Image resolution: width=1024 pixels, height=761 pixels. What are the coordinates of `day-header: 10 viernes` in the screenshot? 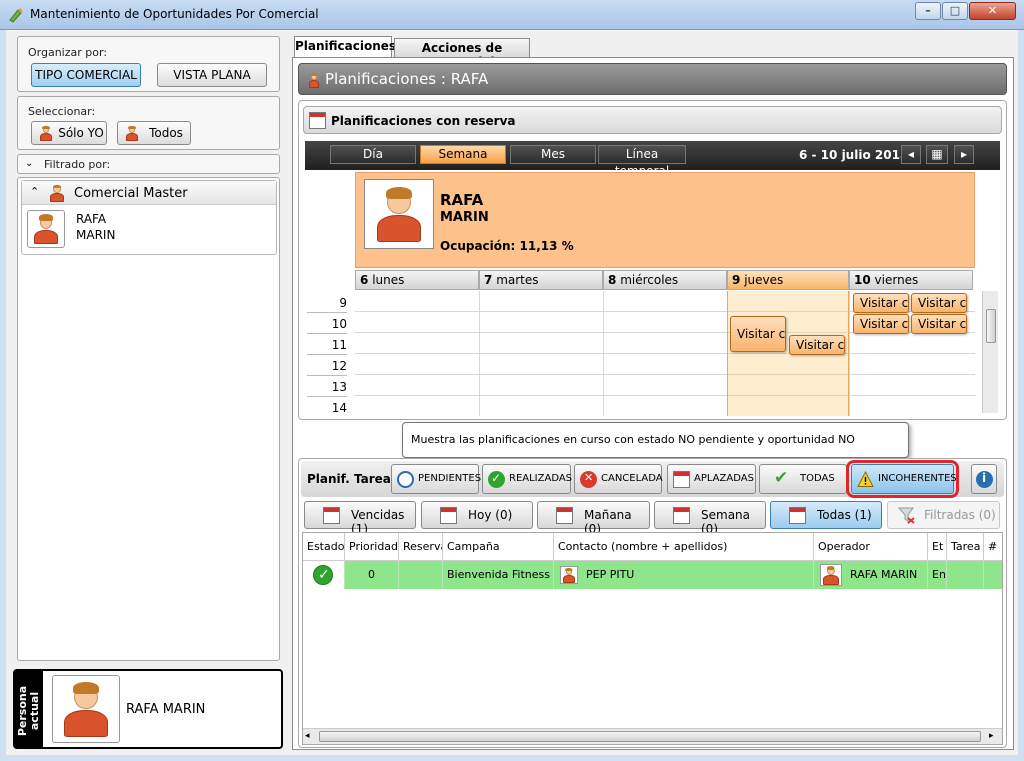 It's located at (911, 280).